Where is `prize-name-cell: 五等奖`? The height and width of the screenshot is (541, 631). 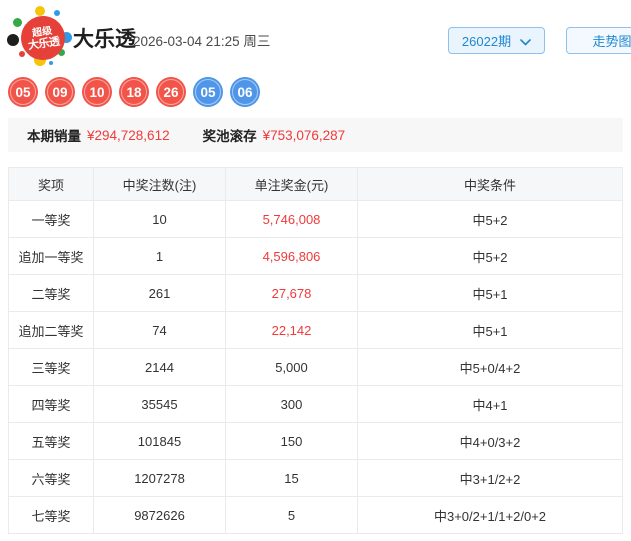
prize-name-cell: 五等奖 is located at coordinates (51, 441).